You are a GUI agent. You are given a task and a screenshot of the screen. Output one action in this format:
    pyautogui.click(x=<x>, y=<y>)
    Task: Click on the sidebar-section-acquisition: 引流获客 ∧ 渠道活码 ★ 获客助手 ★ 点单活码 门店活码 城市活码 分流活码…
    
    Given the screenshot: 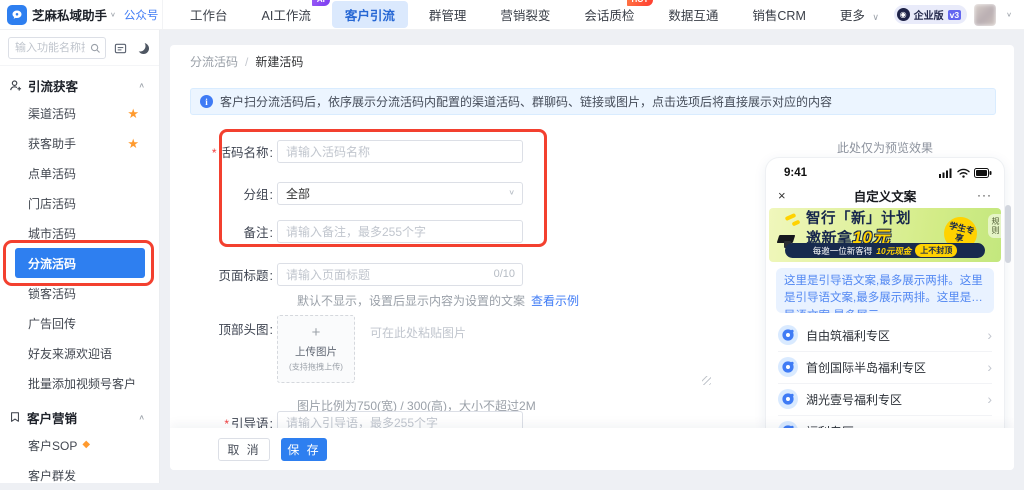 What is the action you would take?
    pyautogui.click(x=79, y=235)
    